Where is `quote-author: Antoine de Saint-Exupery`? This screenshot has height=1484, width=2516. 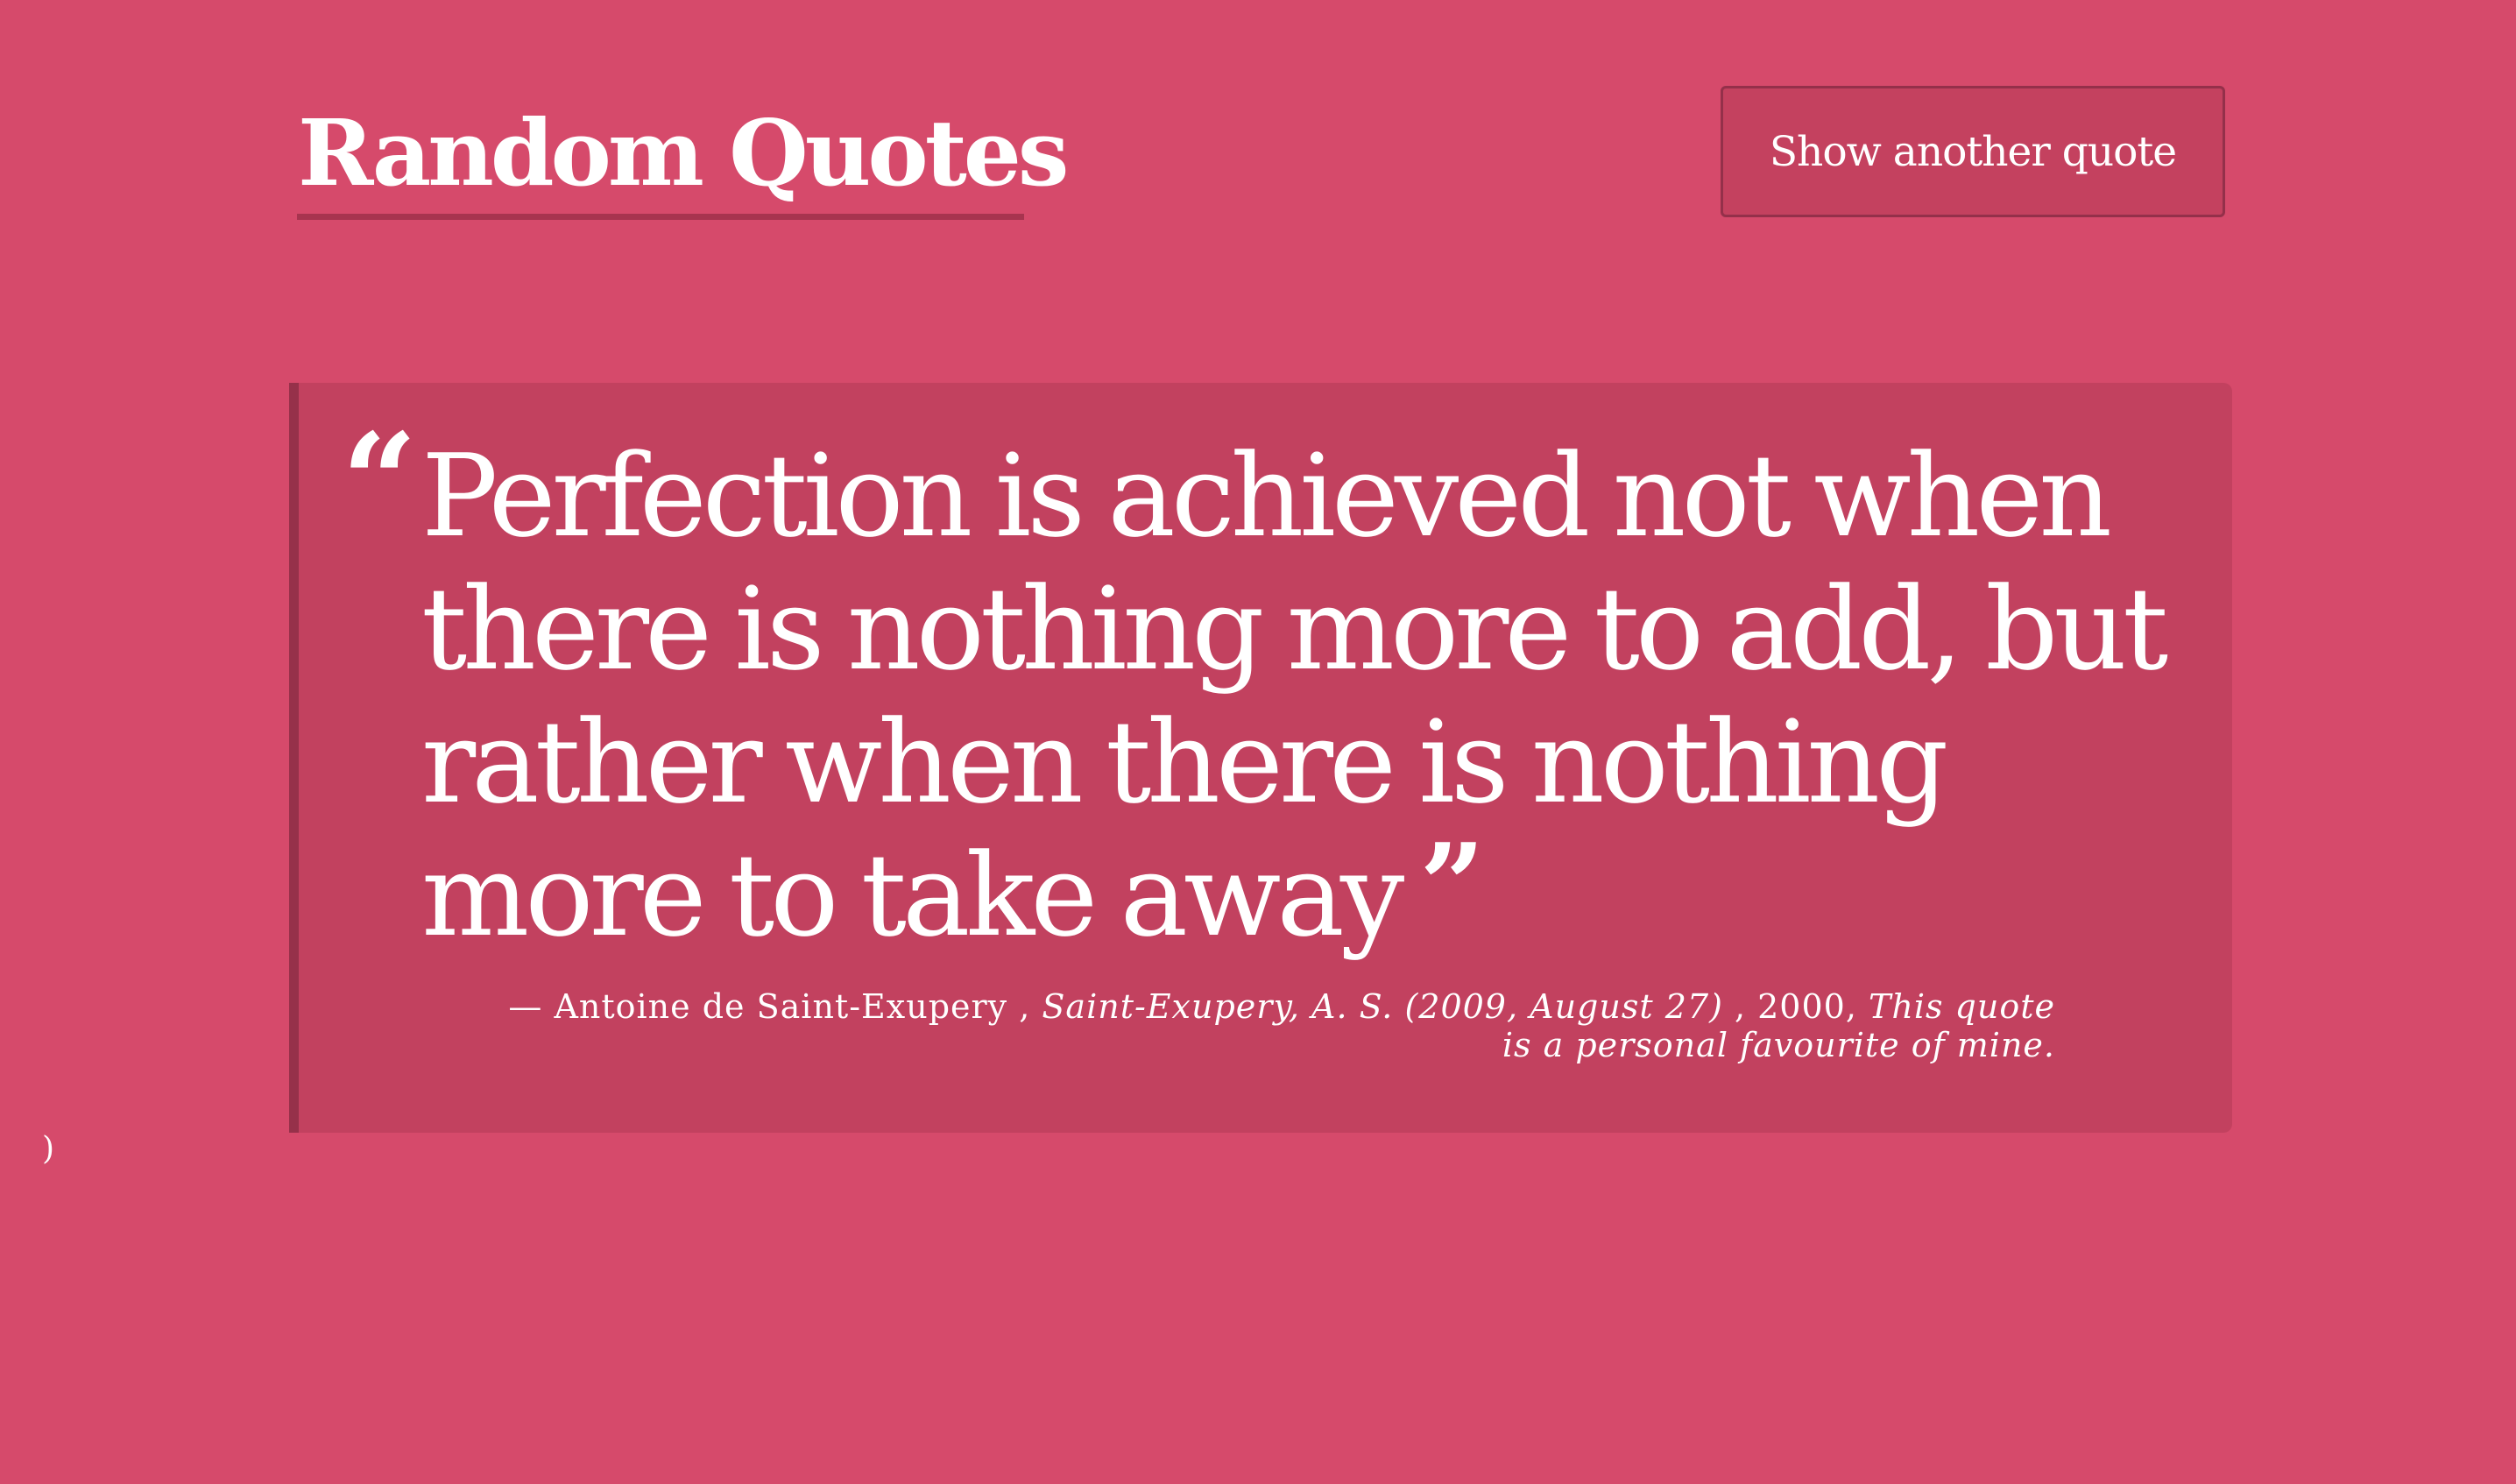
quote-author: Antoine de Saint-Exupery is located at coordinates (781, 1006).